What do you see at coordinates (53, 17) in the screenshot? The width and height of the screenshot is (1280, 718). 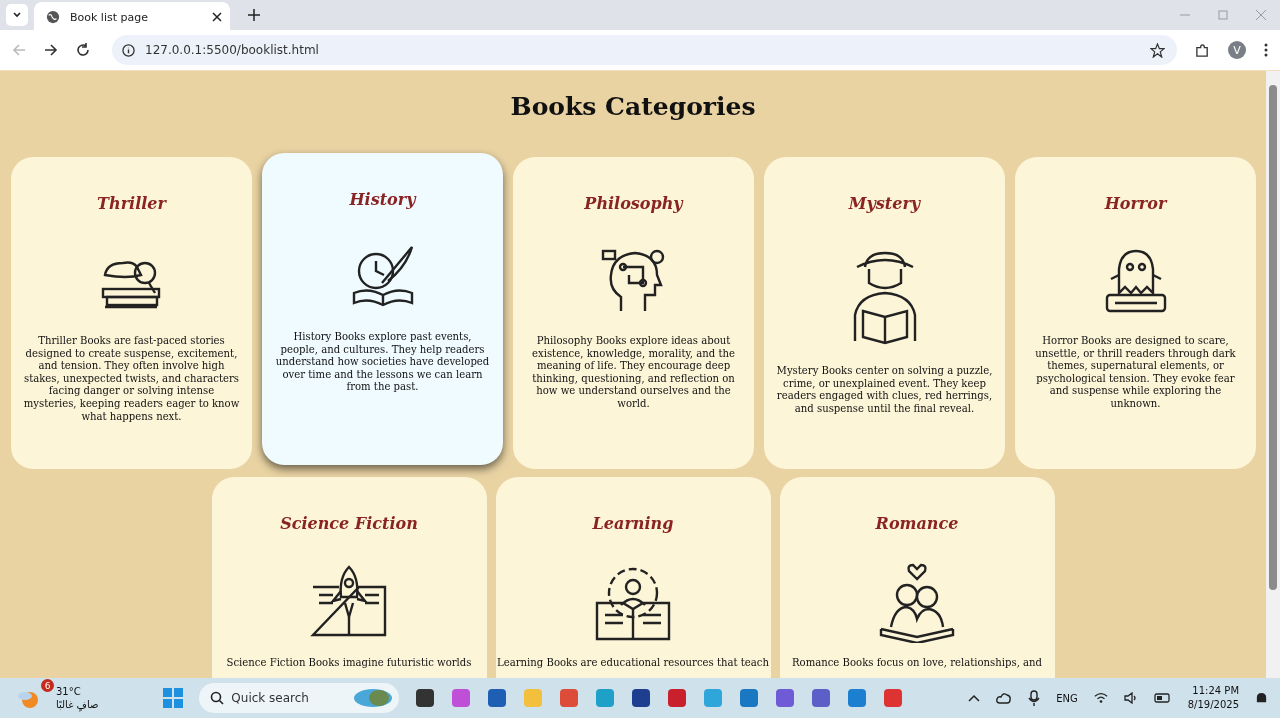 I see `globe-icon` at bounding box center [53, 17].